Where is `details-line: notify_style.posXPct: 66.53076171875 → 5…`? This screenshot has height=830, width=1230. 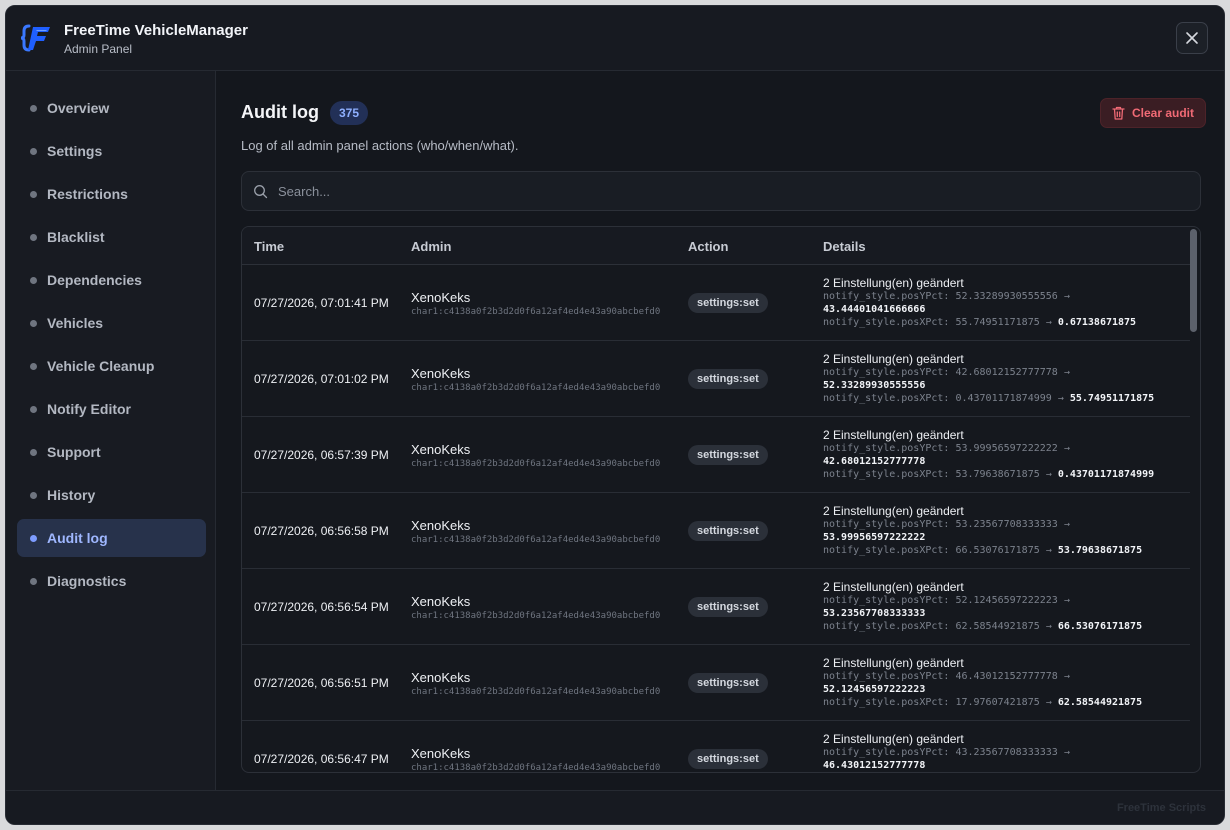 details-line: notify_style.posXPct: 66.53076171875 → 5… is located at coordinates (1003, 550).